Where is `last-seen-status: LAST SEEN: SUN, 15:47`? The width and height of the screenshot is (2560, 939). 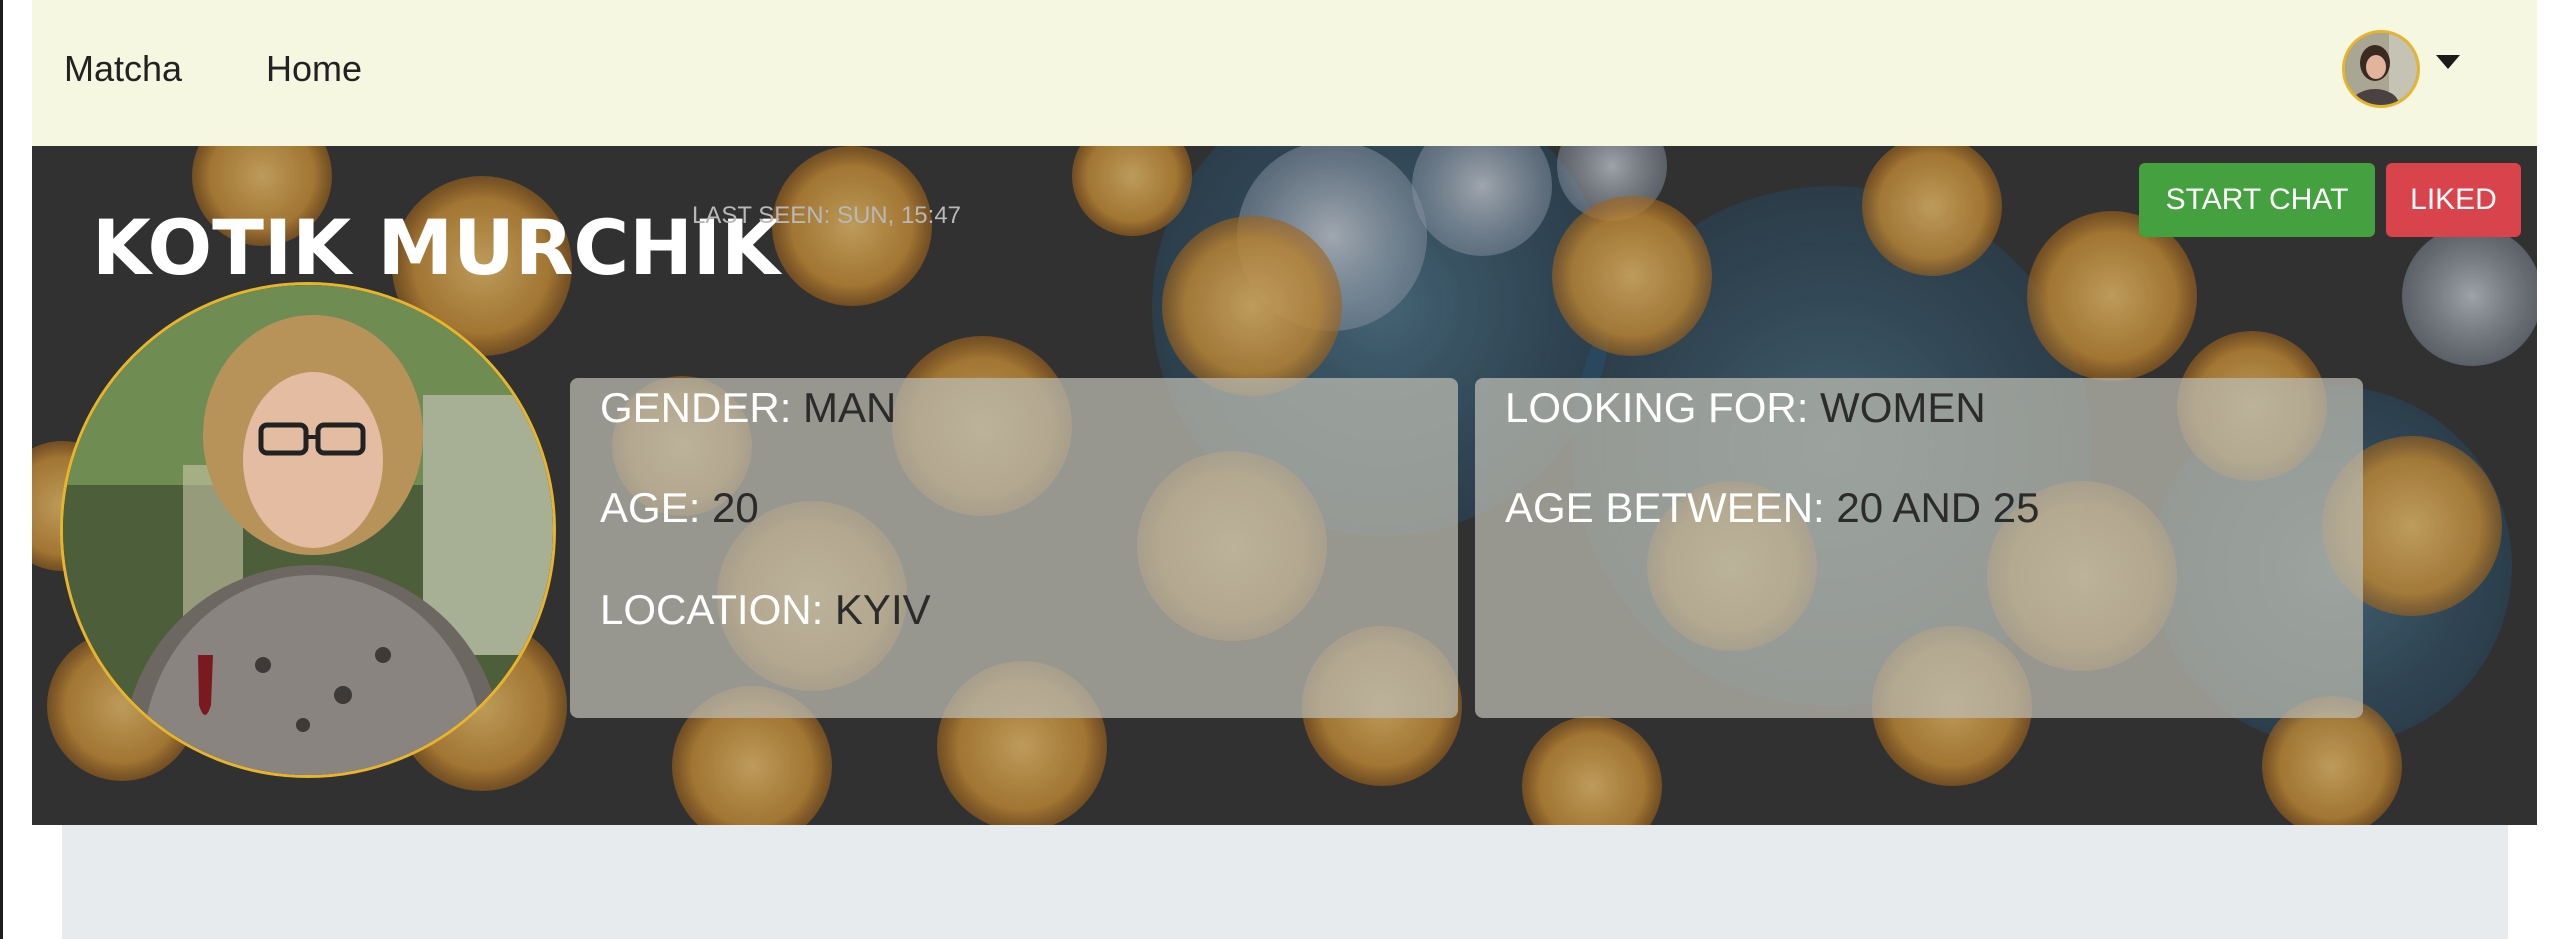 last-seen-status: LAST SEEN: SUN, 15:47 is located at coordinates (827, 215).